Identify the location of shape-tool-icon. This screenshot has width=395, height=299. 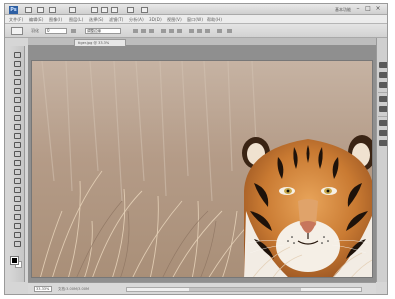
(16, 207).